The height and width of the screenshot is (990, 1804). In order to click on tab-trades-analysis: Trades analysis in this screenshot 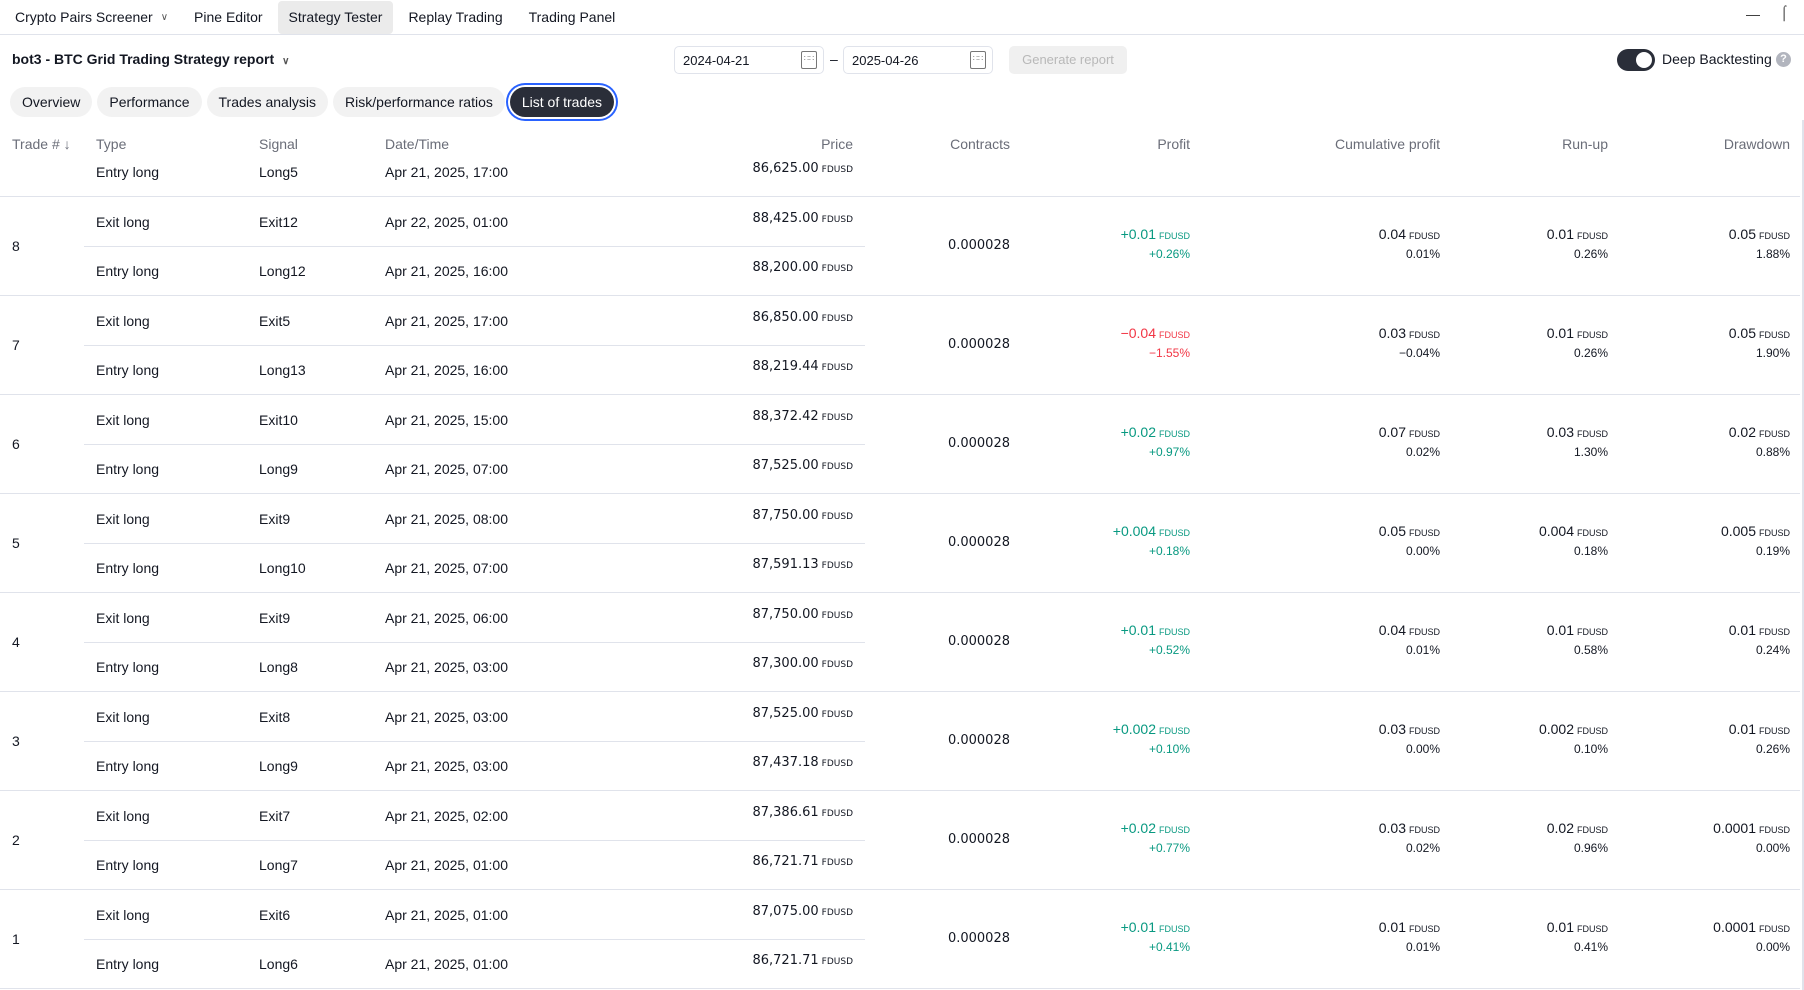, I will do `click(267, 102)`.